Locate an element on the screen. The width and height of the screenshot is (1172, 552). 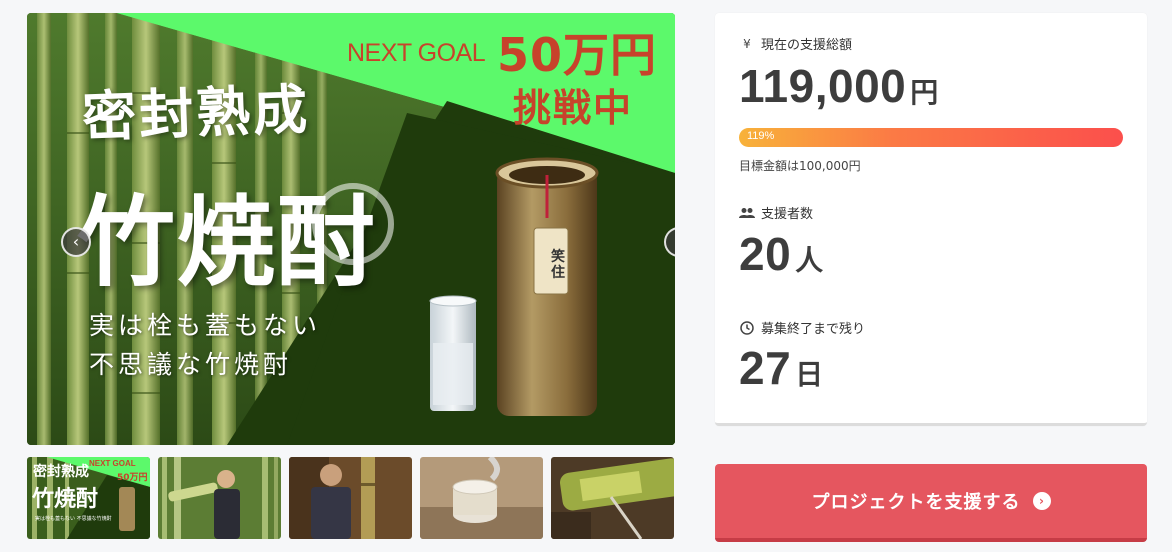
loading-ring-icon is located at coordinates (353, 224).